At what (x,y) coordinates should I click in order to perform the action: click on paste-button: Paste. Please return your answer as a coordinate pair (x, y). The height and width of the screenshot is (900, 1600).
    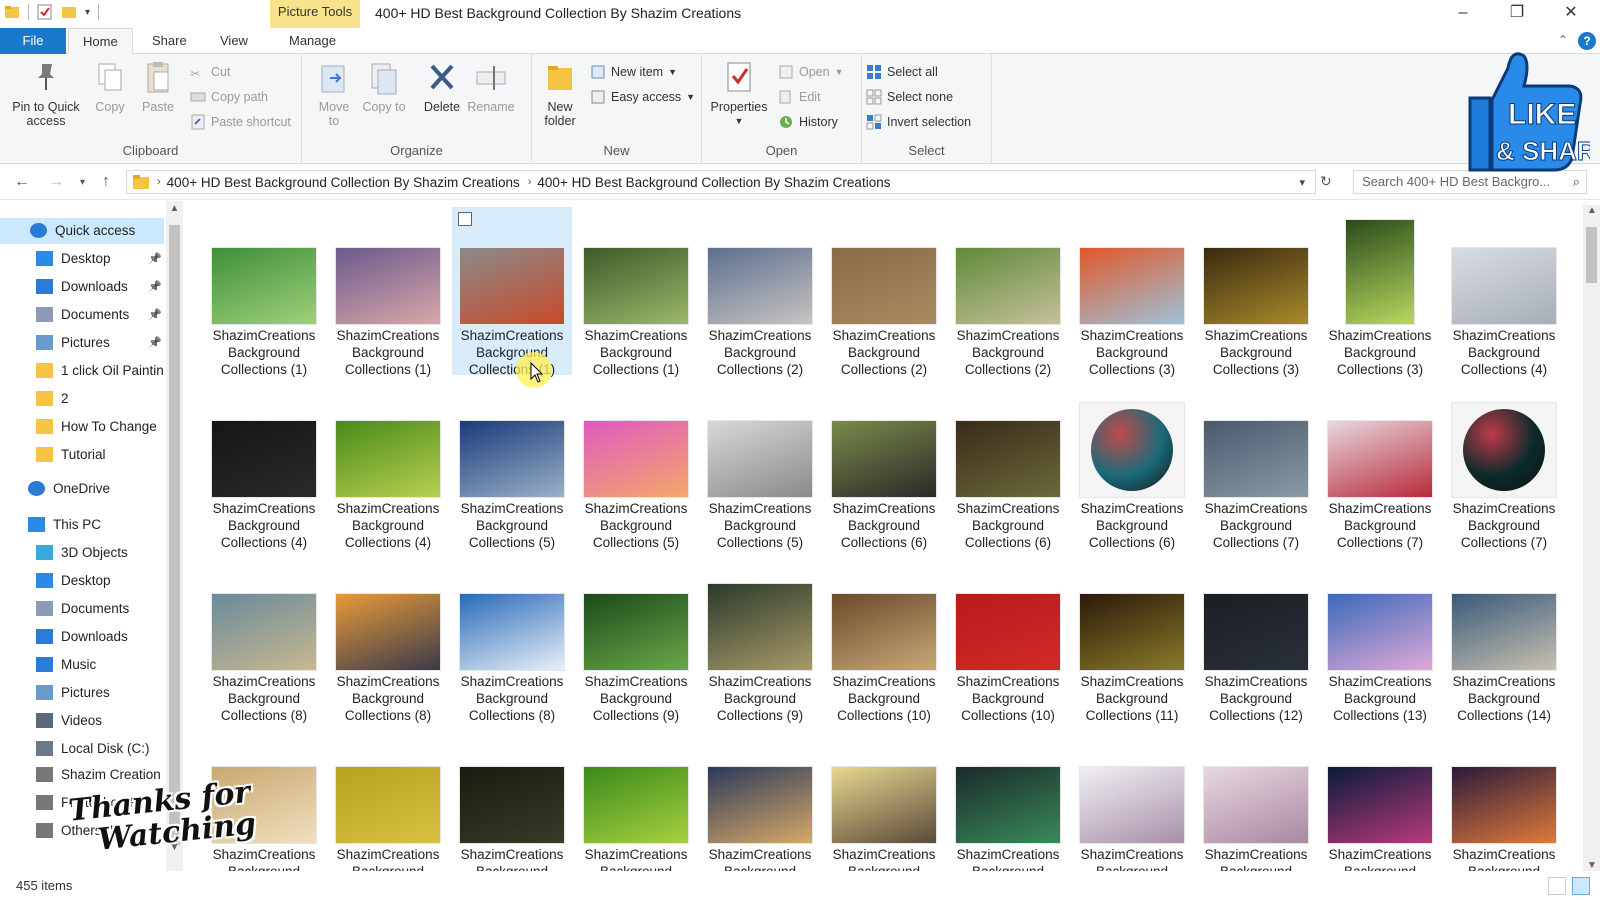
    Looking at the image, I should click on (158, 87).